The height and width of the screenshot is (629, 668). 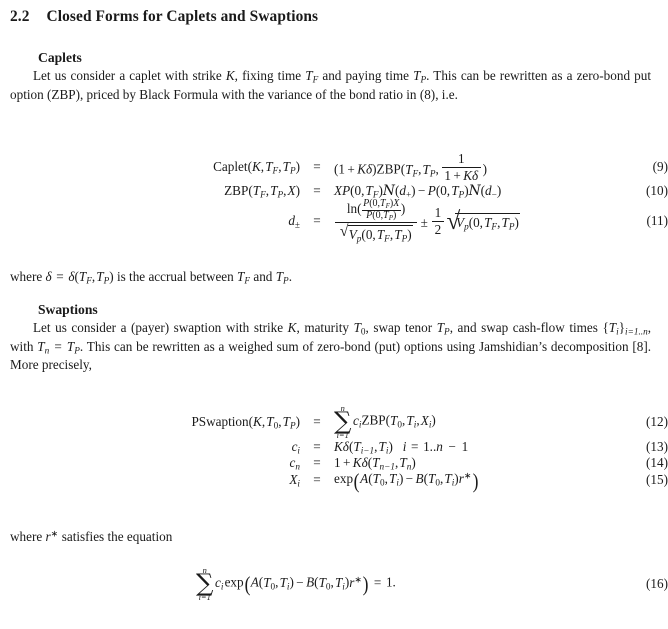 I want to click on equation-row-14: cn = 1 + Kδ(Tn−1, Tn) (14), so click(x=334, y=463).